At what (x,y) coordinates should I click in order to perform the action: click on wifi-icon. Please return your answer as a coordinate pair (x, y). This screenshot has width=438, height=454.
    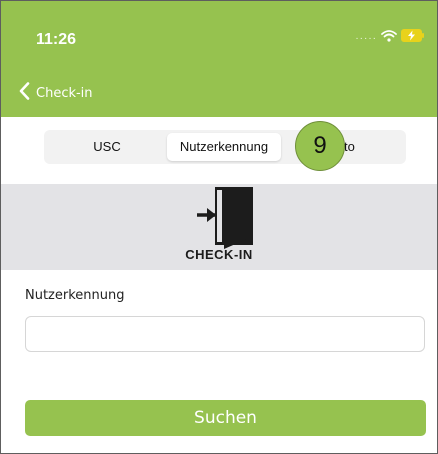
    Looking at the image, I should click on (389, 38).